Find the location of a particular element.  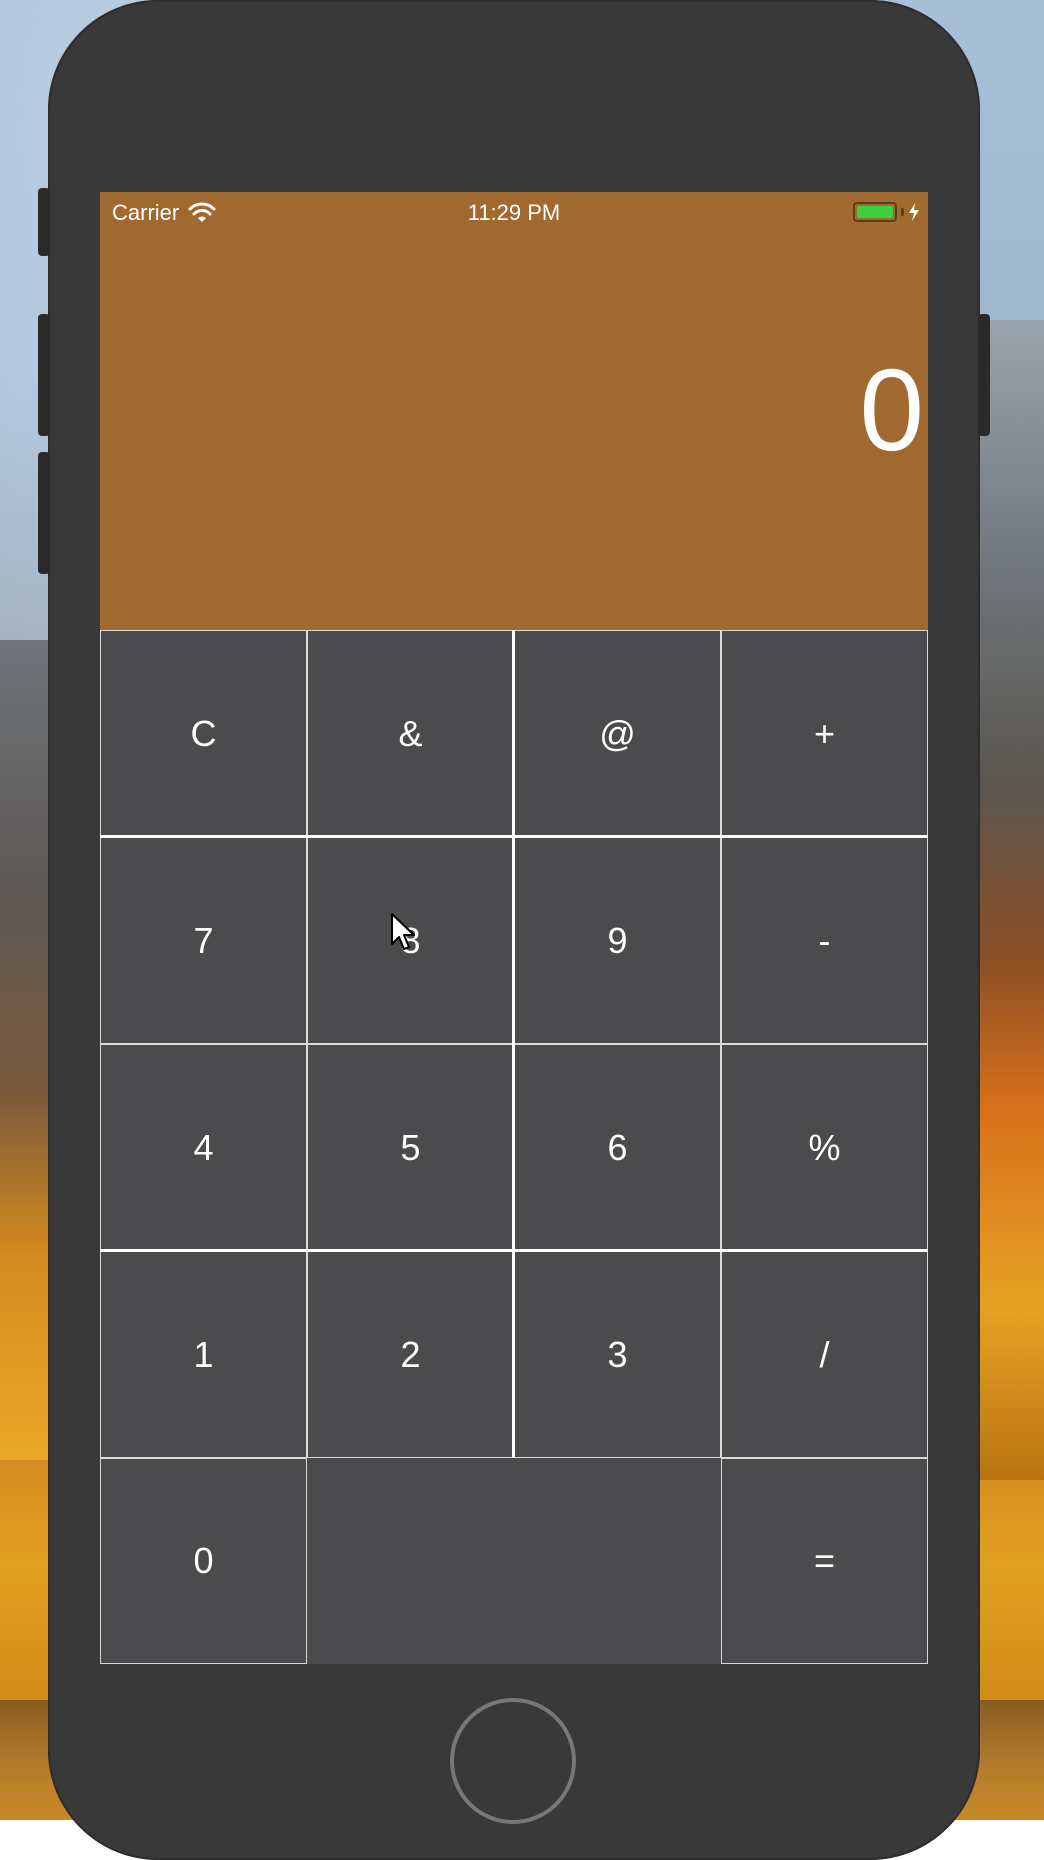

mute-switch is located at coordinates (44, 222).